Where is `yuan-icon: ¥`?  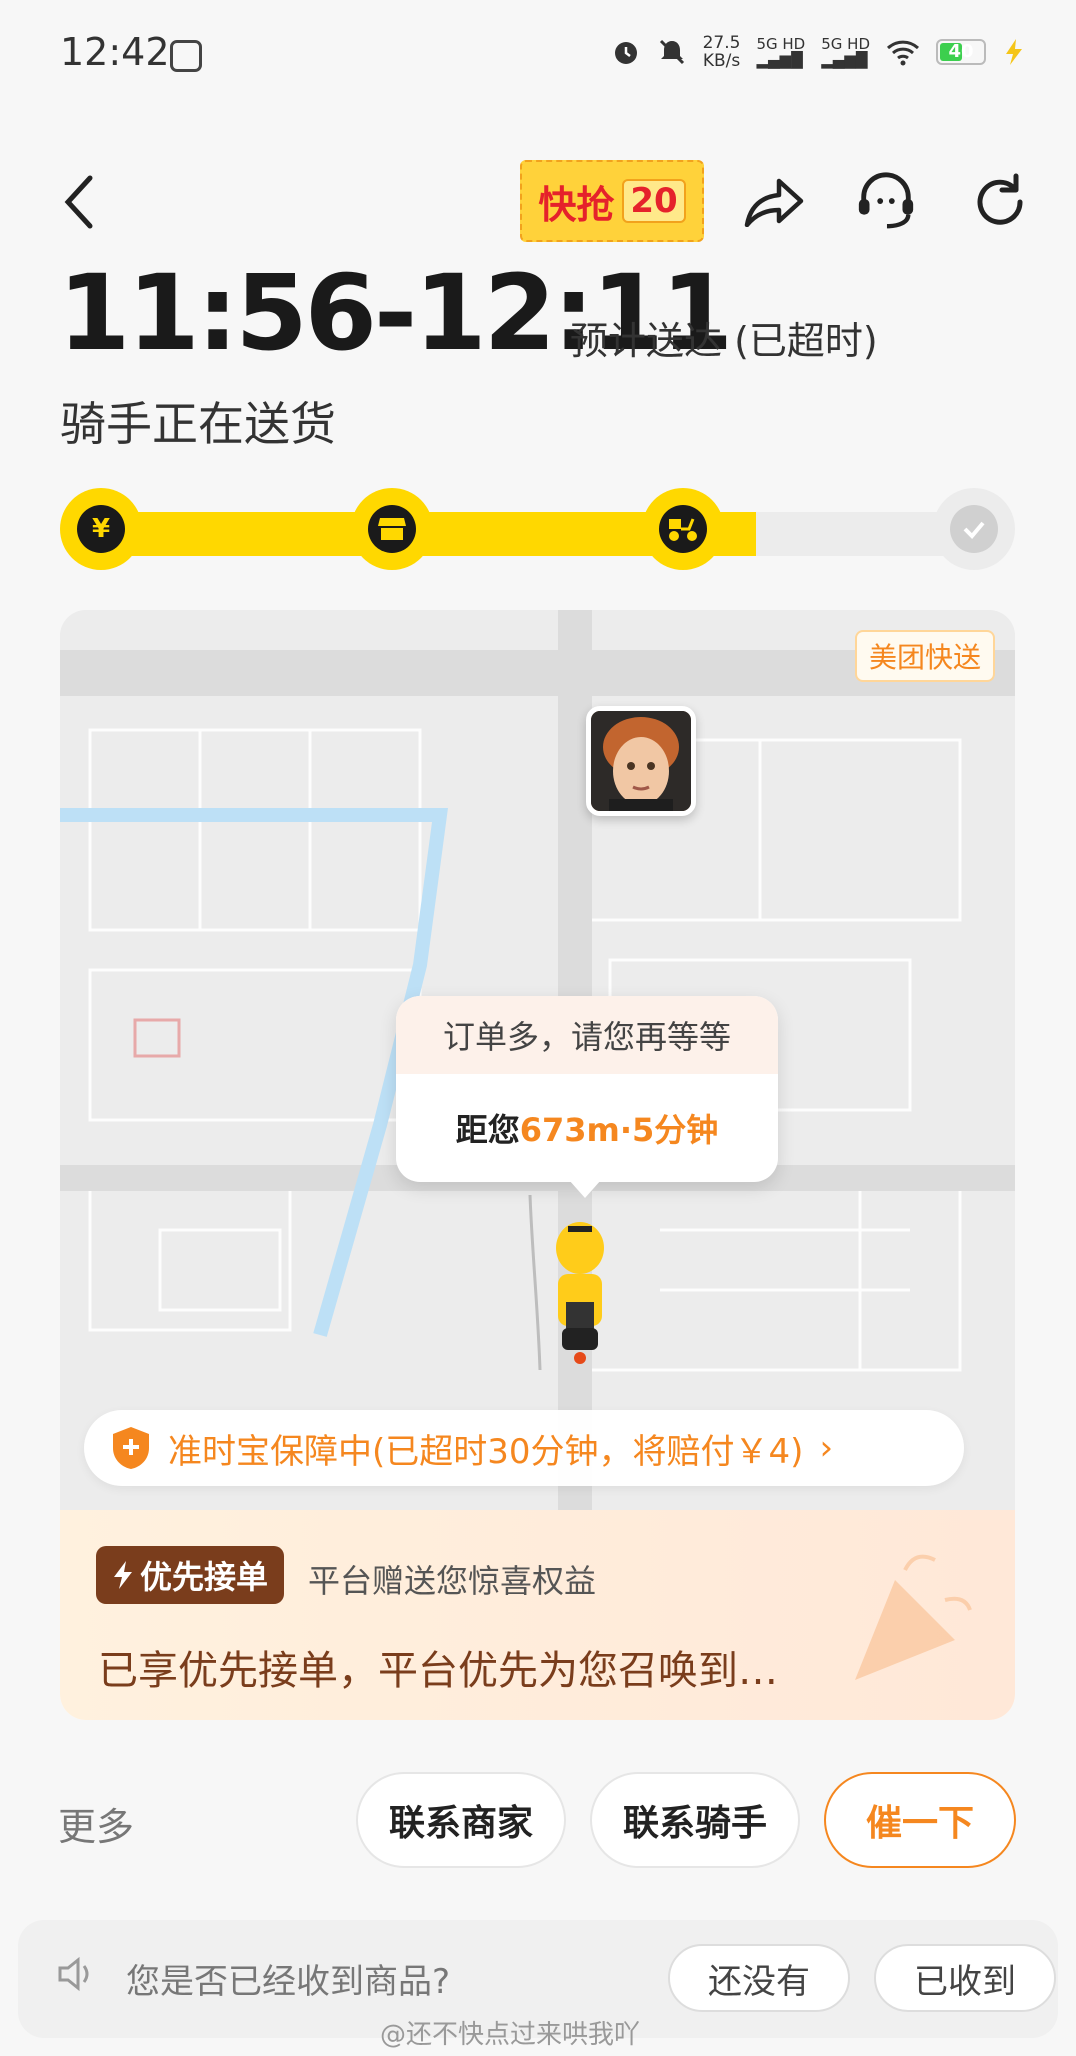 yuan-icon: ¥ is located at coordinates (101, 529).